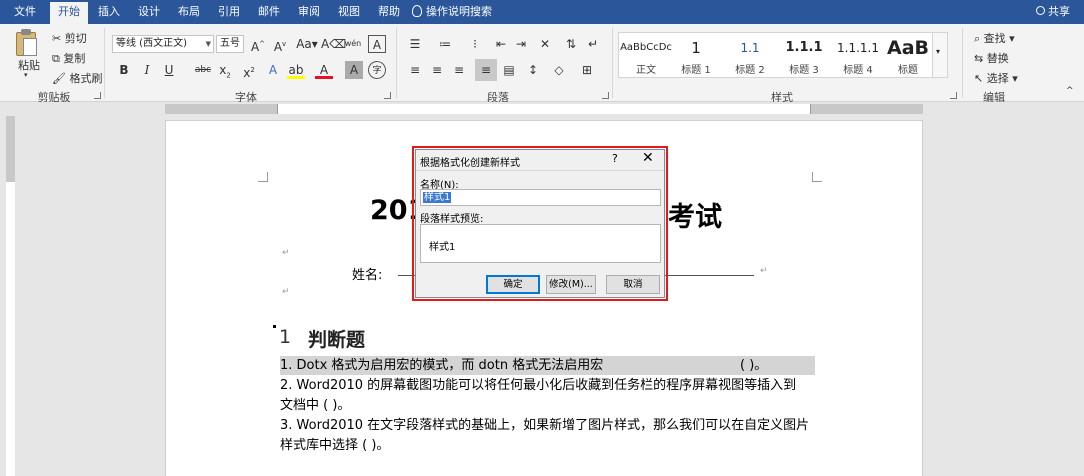  I want to click on tab-design: 设计, so click(149, 12).